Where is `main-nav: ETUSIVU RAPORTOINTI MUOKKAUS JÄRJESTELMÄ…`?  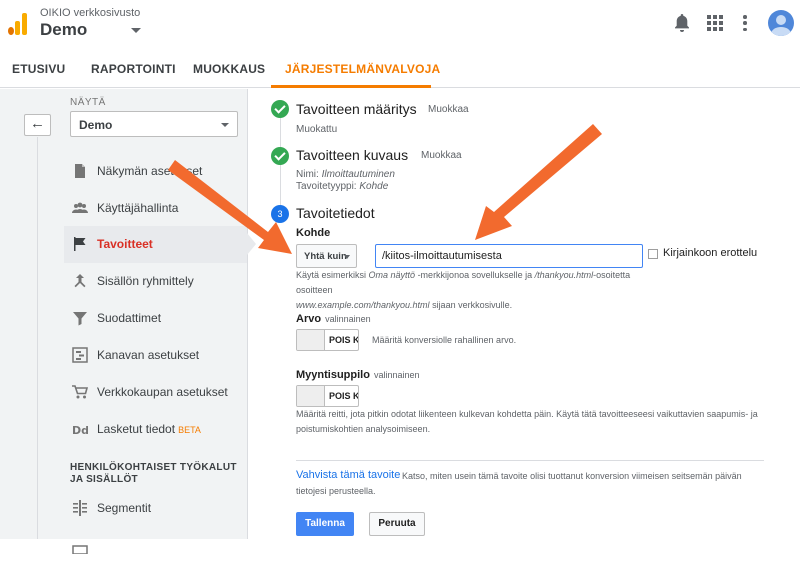 main-nav: ETUSIVU RAPORTOINTI MUOKKAUS JÄRJESTELMÄ… is located at coordinates (400, 68).